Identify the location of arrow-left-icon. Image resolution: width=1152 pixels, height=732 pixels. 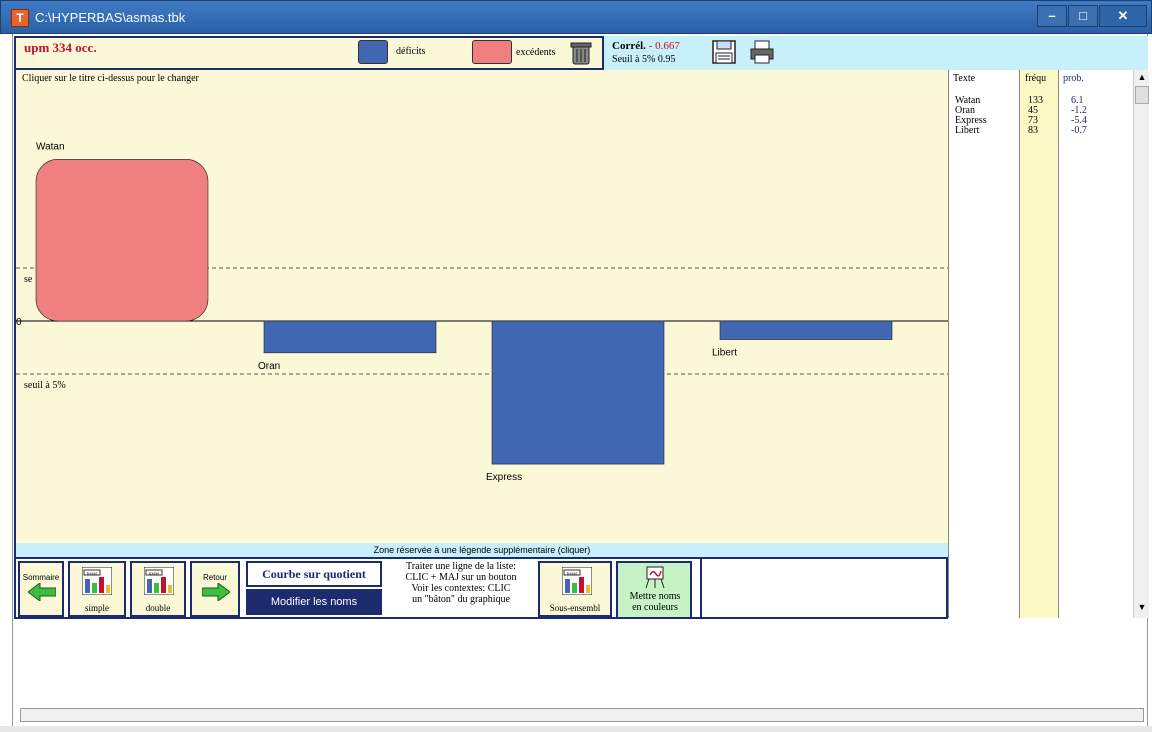
(42, 592).